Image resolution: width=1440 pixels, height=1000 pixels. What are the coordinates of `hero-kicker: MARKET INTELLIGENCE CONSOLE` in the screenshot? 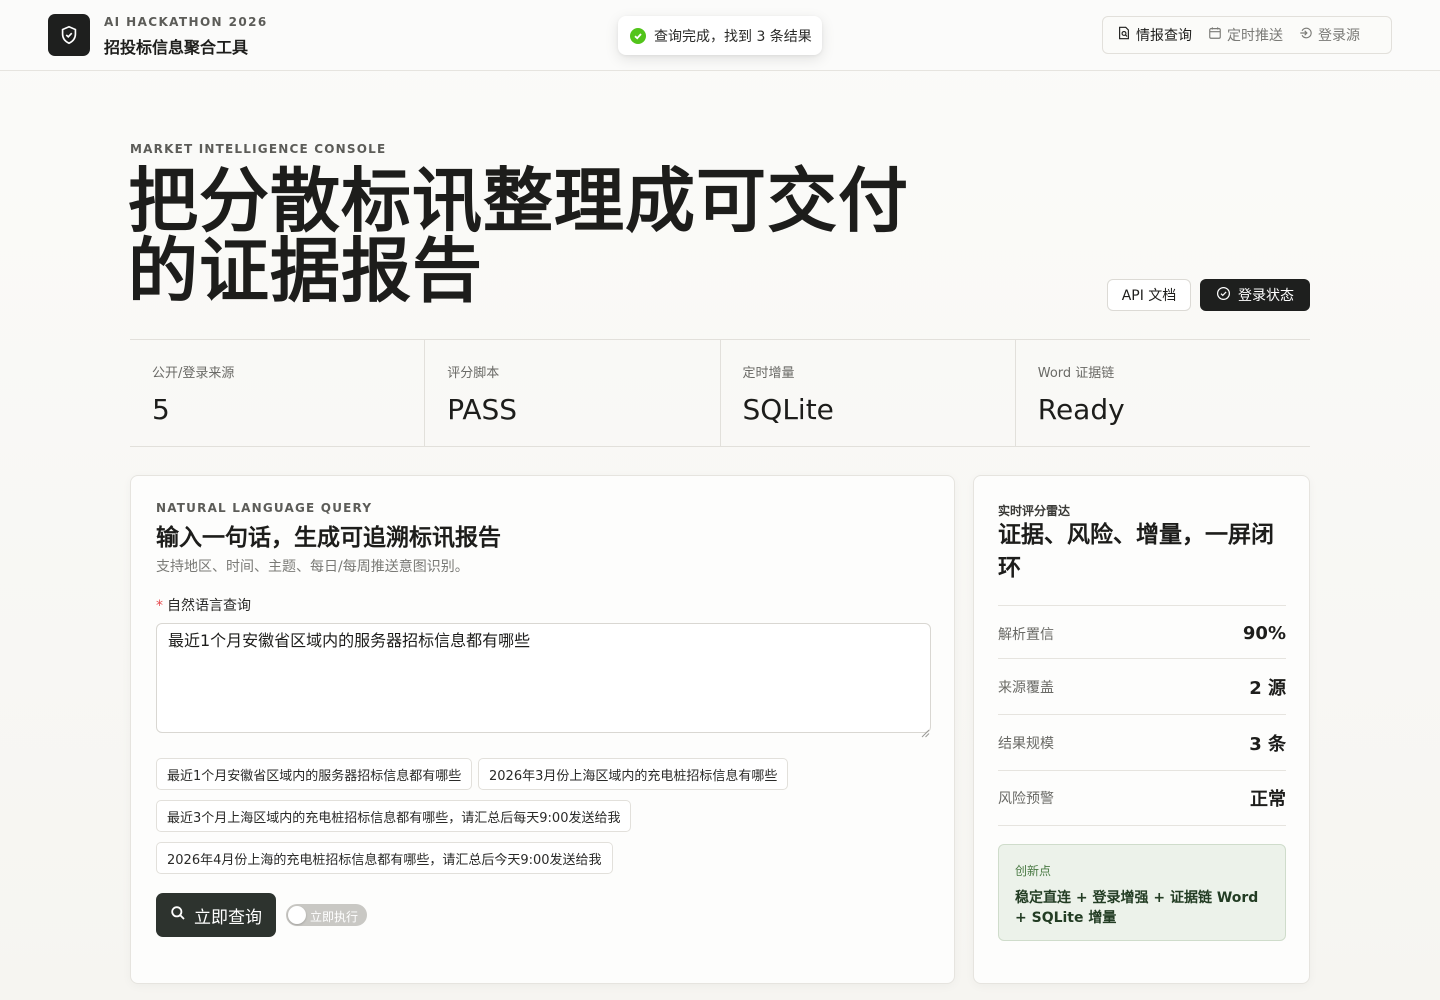 It's located at (258, 149).